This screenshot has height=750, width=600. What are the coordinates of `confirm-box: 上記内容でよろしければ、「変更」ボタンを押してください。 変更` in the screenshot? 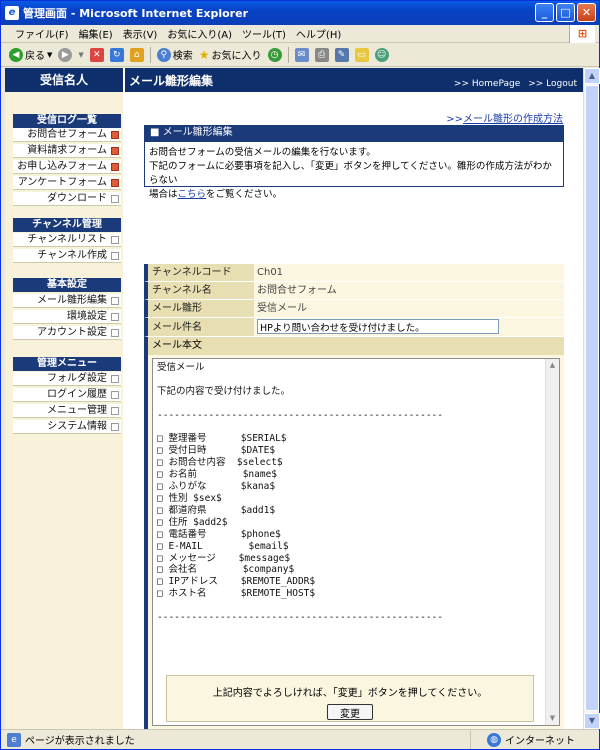 It's located at (350, 698).